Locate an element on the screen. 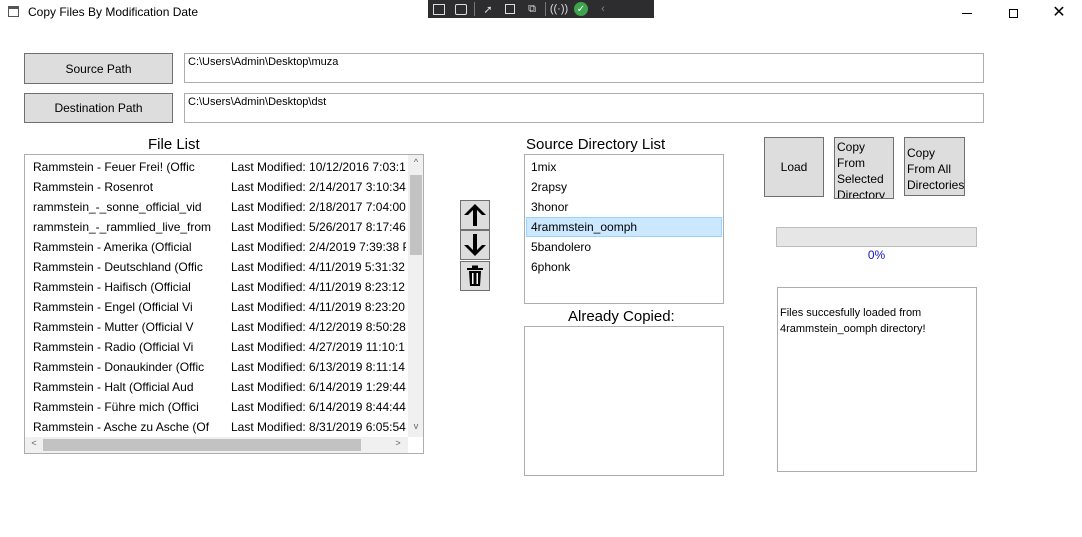 This screenshot has height=537, width=1082. file-name: Rammstein - Halt (Official Aud is located at coordinates (113, 387).